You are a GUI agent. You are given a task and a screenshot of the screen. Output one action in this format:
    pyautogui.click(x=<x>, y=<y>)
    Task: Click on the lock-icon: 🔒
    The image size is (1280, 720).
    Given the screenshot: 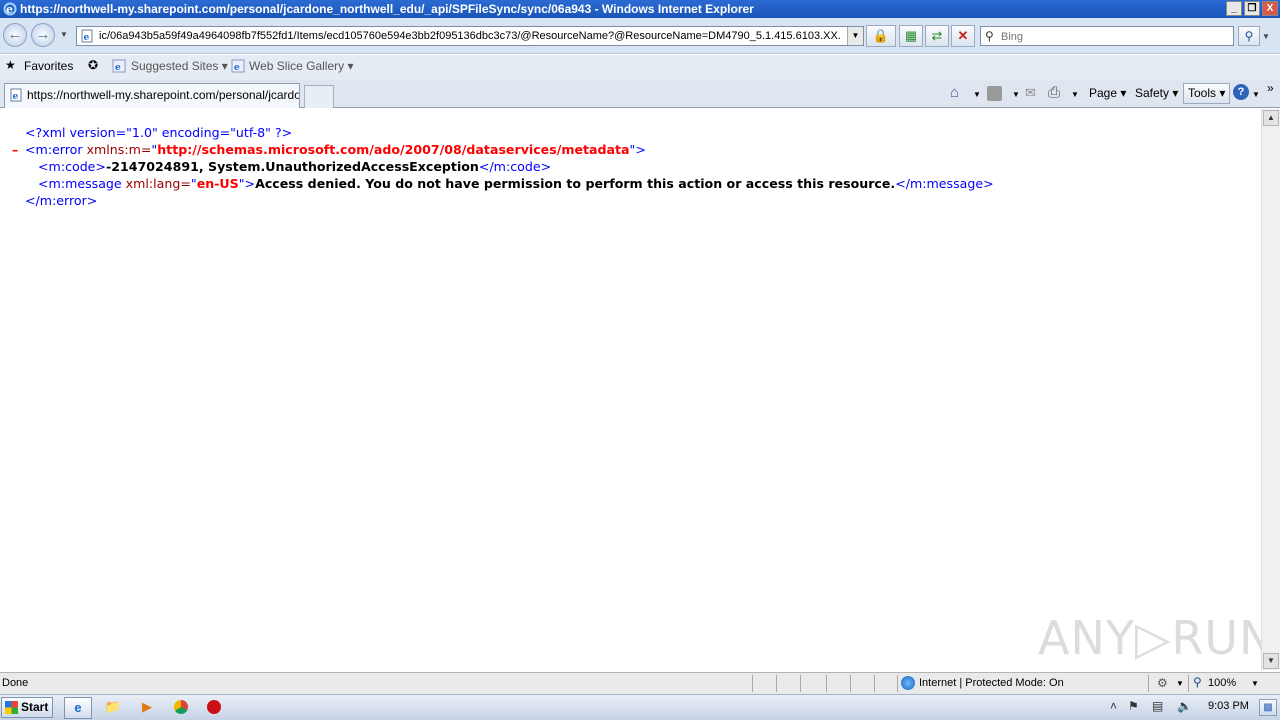 What is the action you would take?
    pyautogui.click(x=881, y=35)
    